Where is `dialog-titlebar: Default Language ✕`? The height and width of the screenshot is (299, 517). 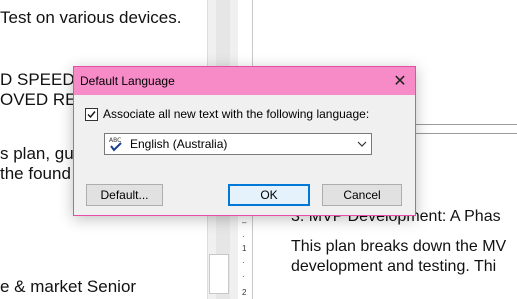
dialog-titlebar: Default Language ✕ is located at coordinates (244, 81).